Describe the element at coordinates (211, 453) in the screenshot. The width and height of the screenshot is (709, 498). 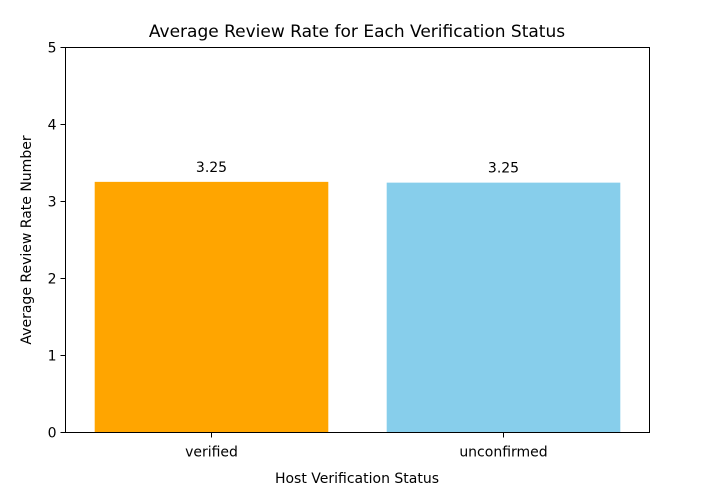
I see `x-tick-label: verified` at that location.